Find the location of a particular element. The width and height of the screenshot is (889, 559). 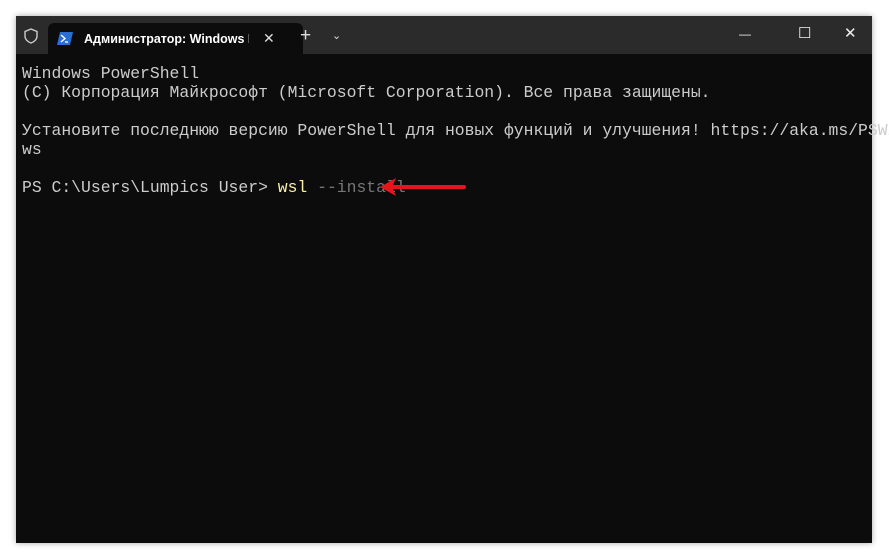

minimize-button: — is located at coordinates (745, 34).